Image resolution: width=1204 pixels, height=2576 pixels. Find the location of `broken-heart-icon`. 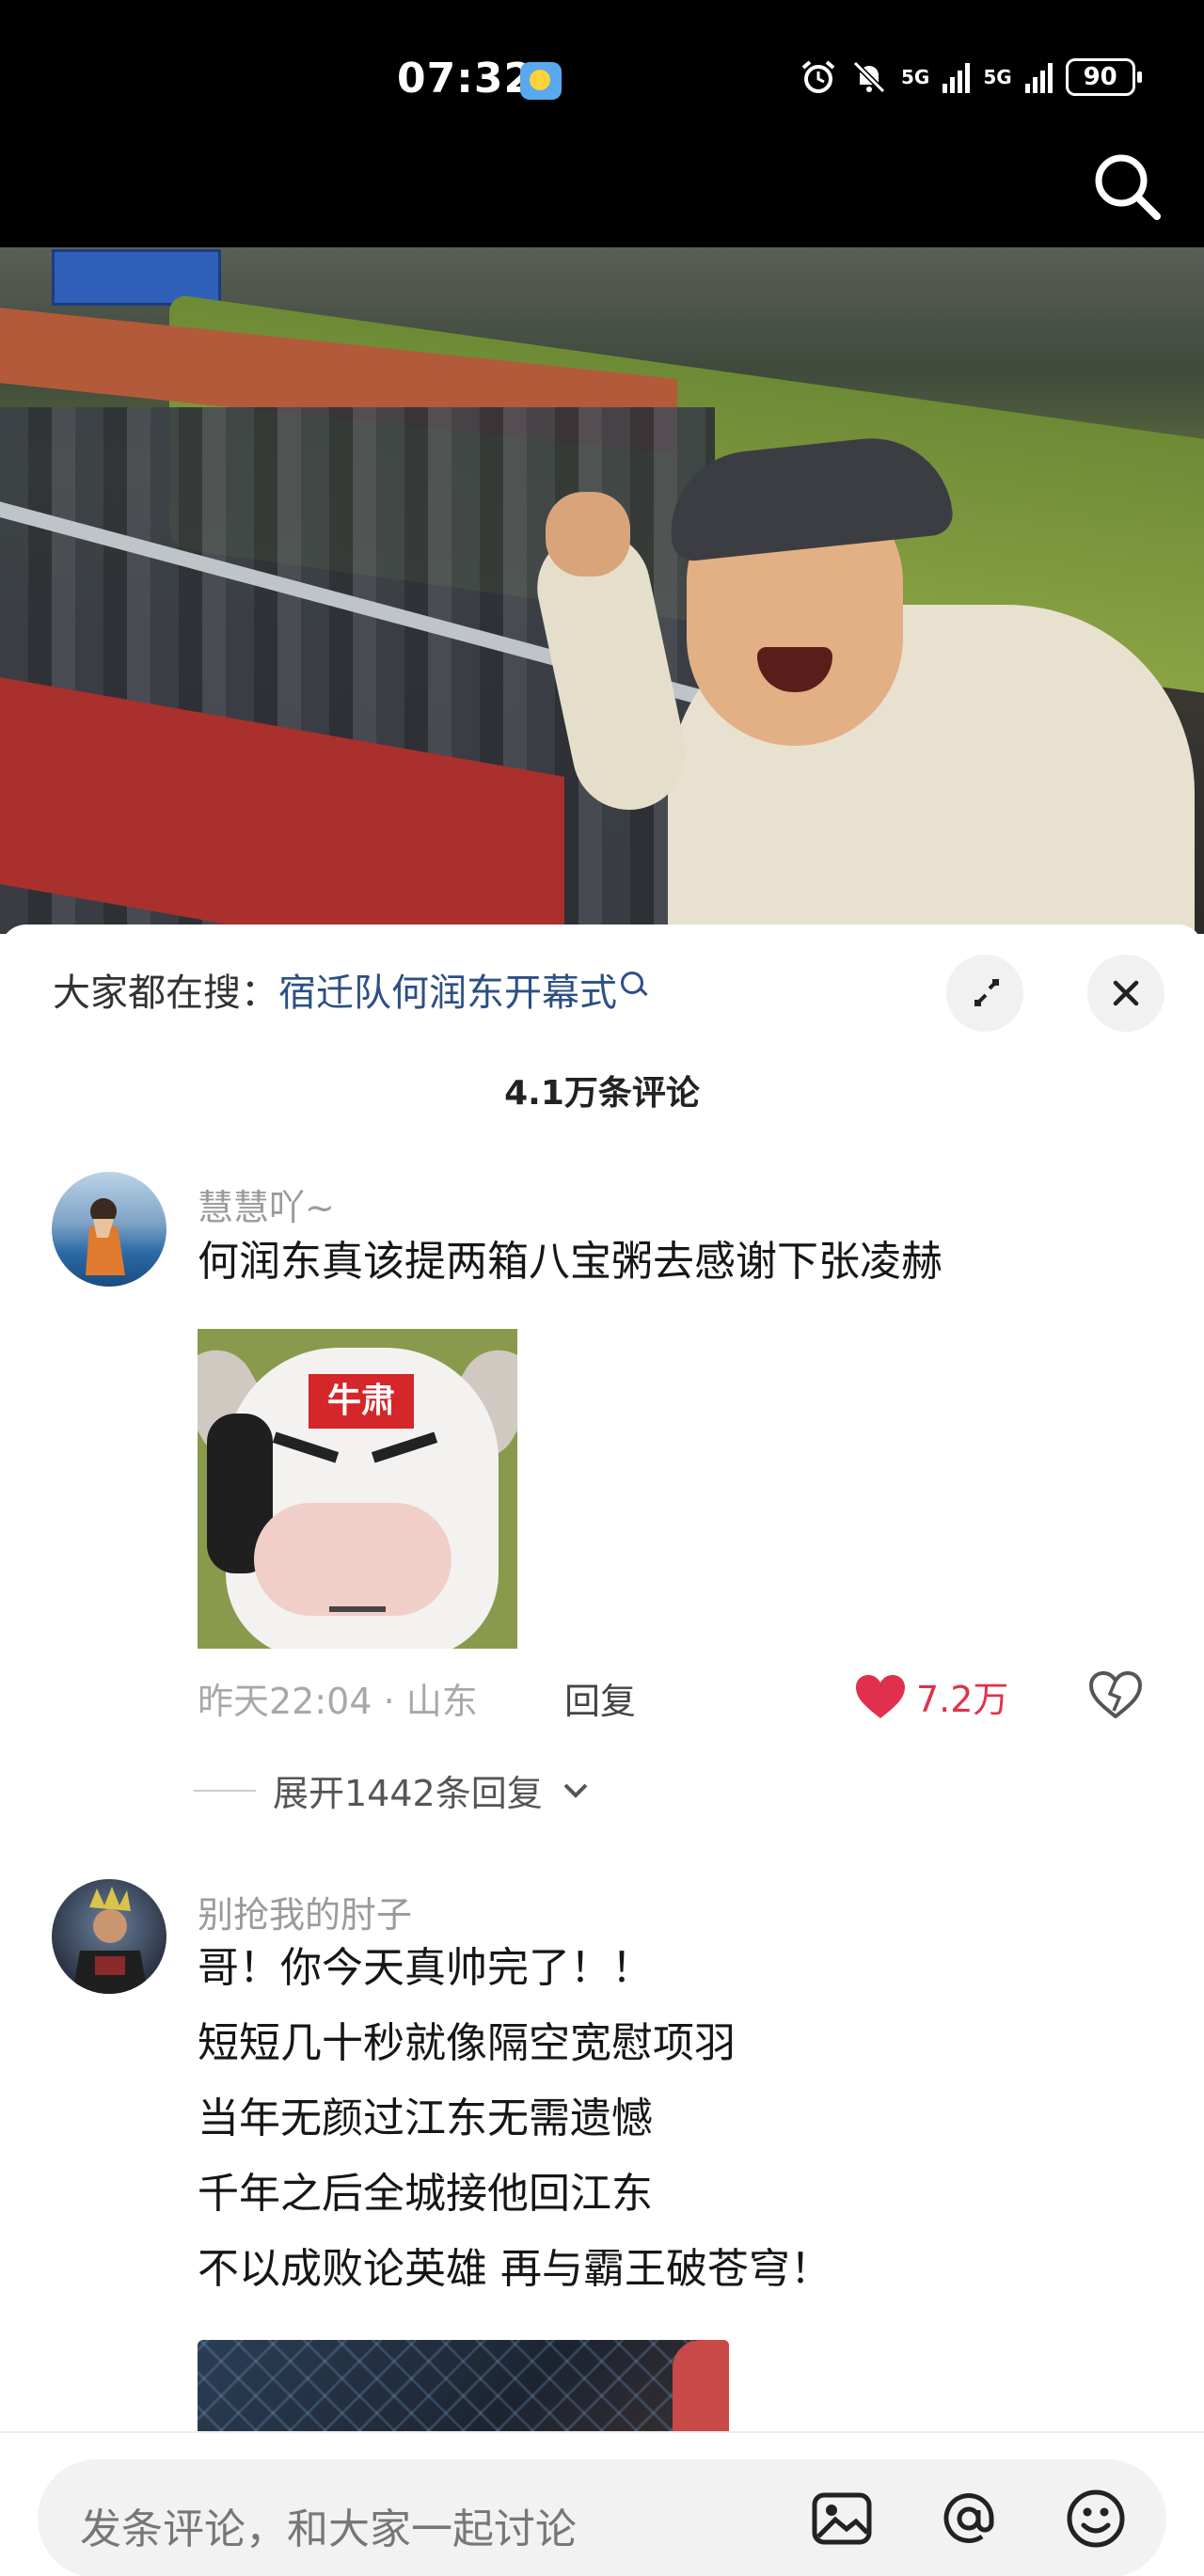

broken-heart-icon is located at coordinates (1115, 1694).